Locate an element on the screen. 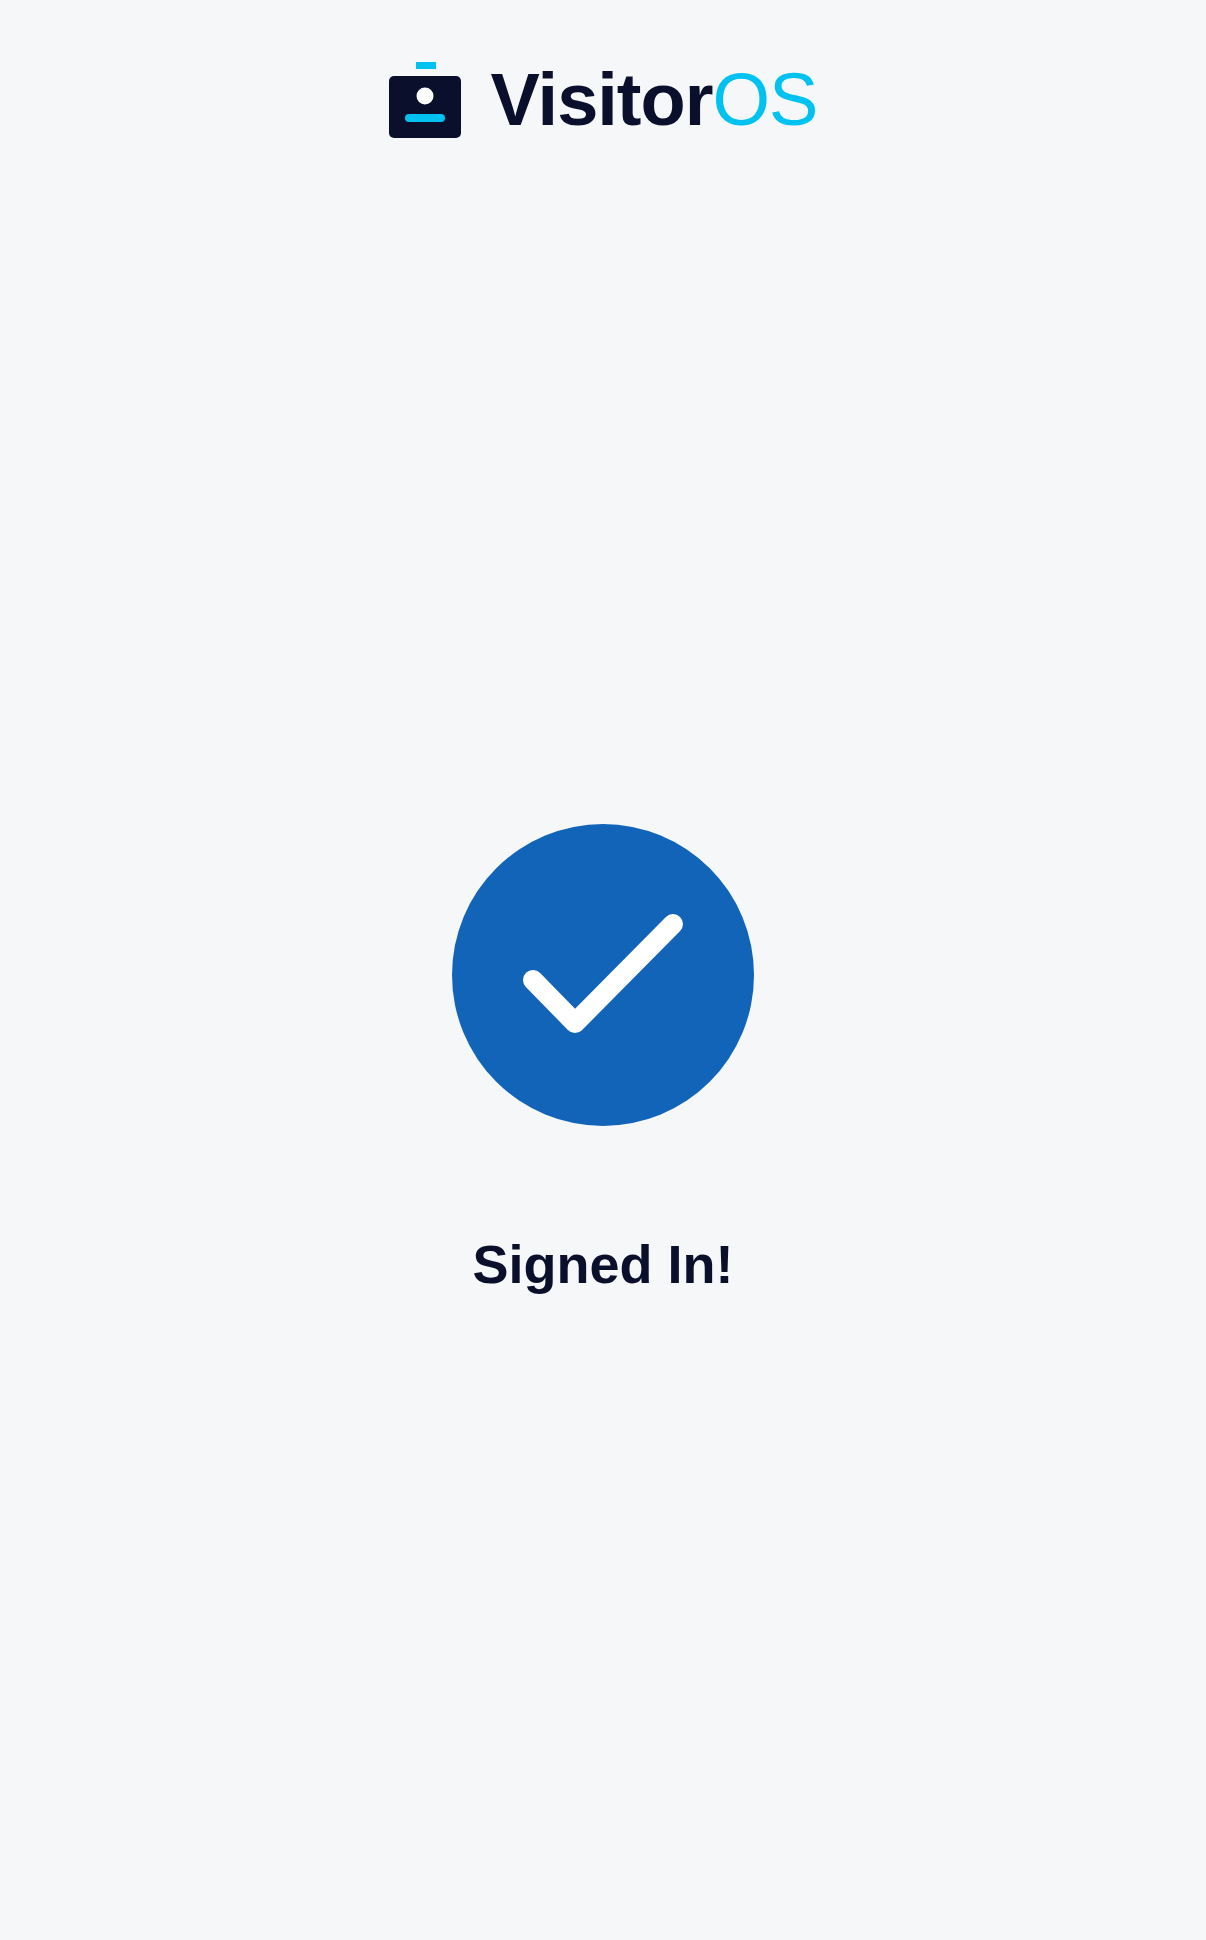 Image resolution: width=1206 pixels, height=1940 pixels. badge-icon is located at coordinates (424, 100).